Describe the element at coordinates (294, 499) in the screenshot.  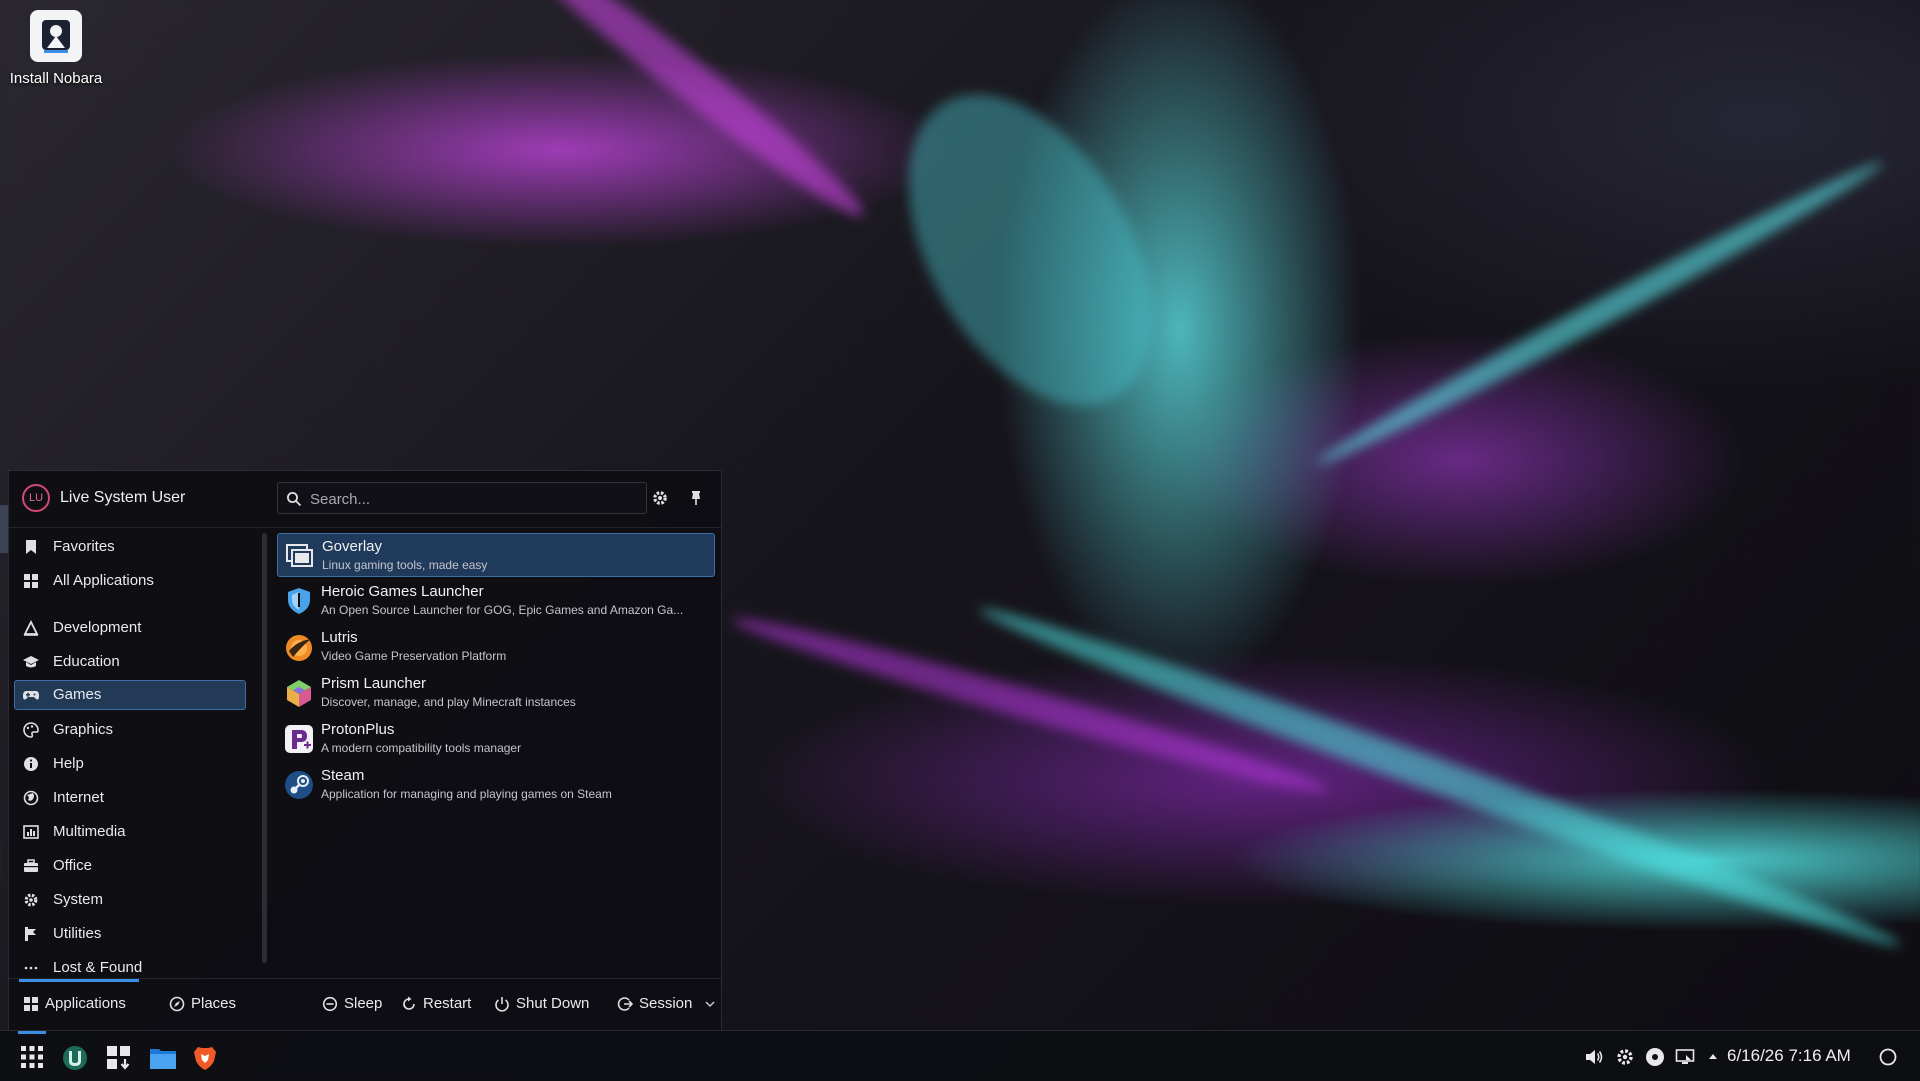
I see `search-icon` at that location.